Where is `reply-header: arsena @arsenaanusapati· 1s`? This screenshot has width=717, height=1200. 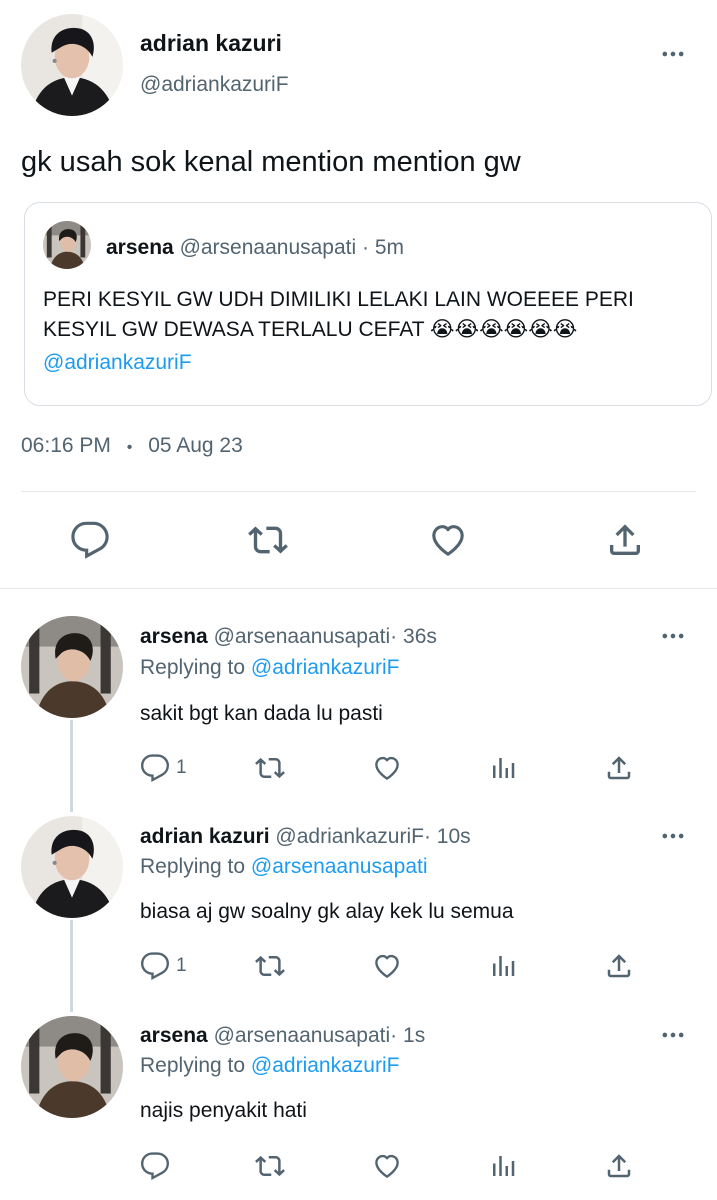
reply-header: arsena @arsenaanusapati· 1s is located at coordinates (282, 1036).